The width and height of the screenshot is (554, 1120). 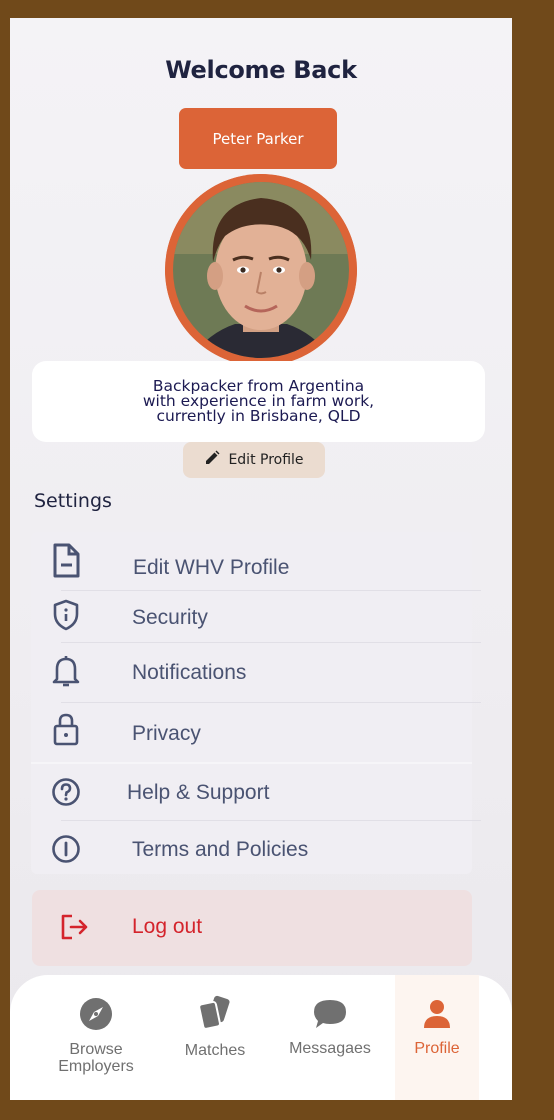 What do you see at coordinates (215, 1050) in the screenshot?
I see `tab-label: Matches` at bounding box center [215, 1050].